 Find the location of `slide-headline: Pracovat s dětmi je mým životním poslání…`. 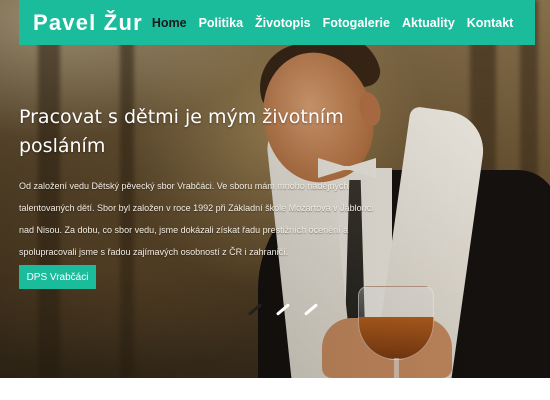

slide-headline: Pracovat s dětmi je mým životním poslání… is located at coordinates (181, 131).